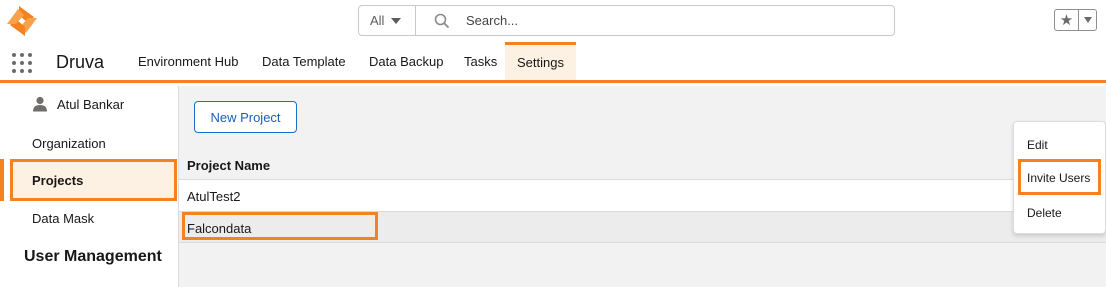  Describe the element at coordinates (540, 61) in the screenshot. I see `tab-settings: Settings` at that location.